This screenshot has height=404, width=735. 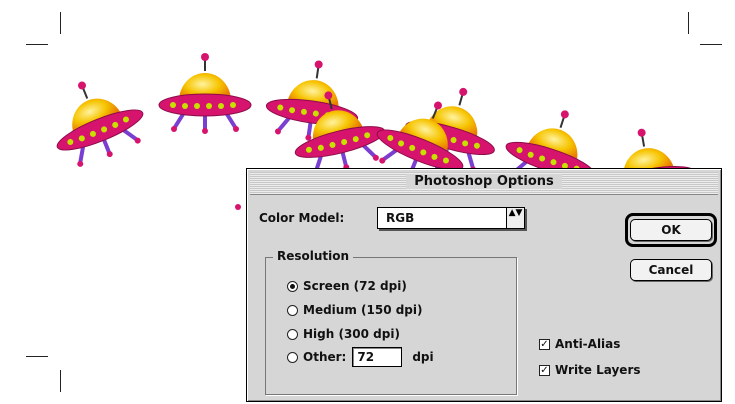 I want to click on write-layers-checkbox-row: ✓ Write Layers, so click(x=590, y=370).